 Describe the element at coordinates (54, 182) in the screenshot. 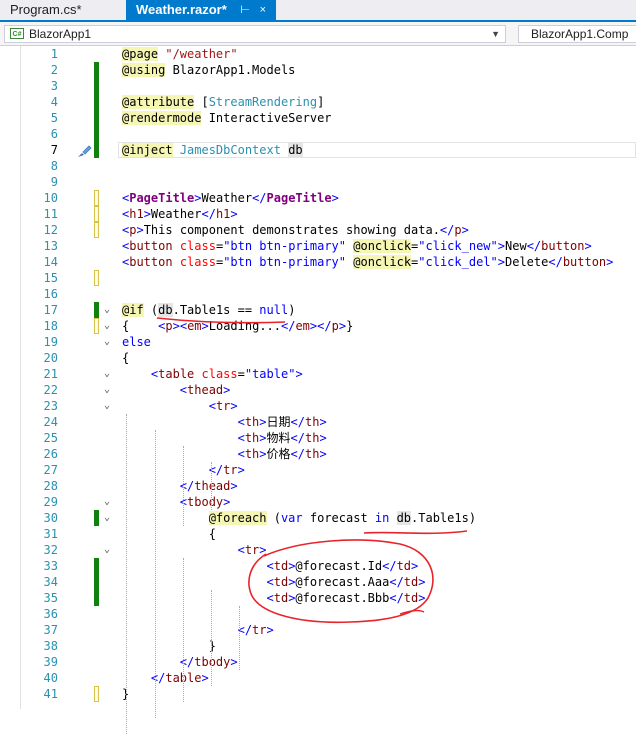

I see `line-number: 9` at that location.